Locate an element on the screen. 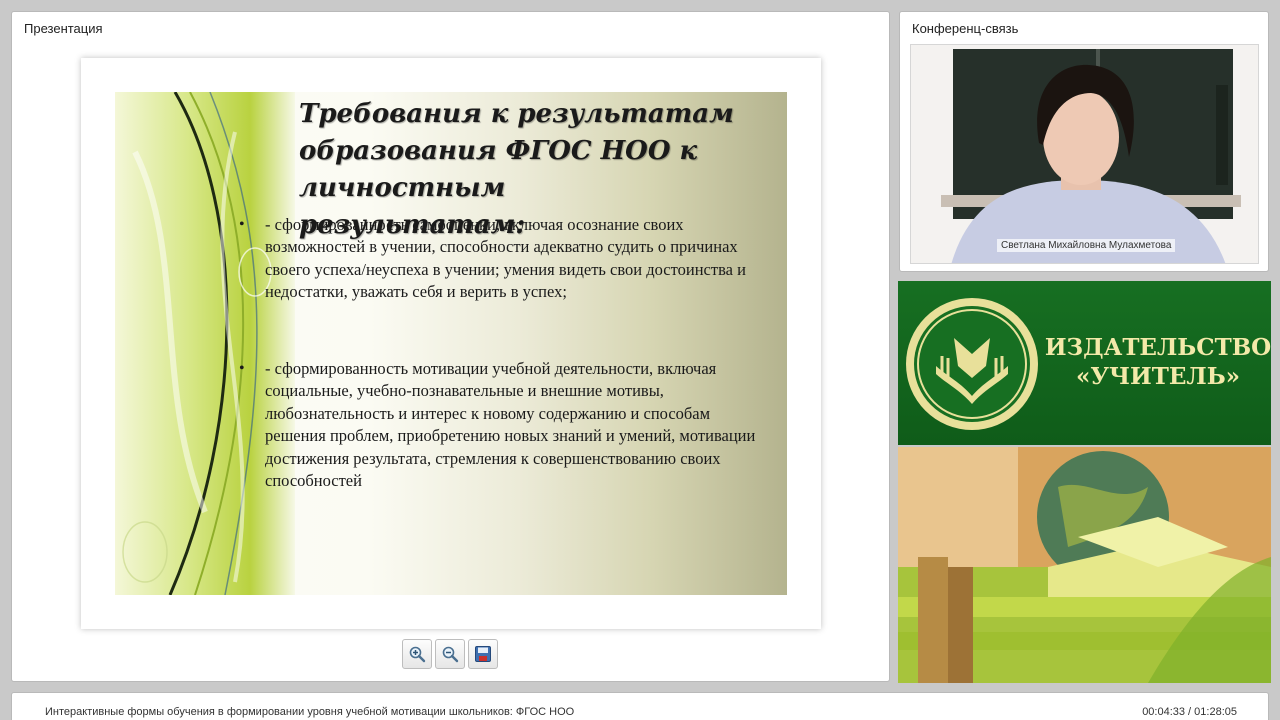 This screenshot has height=720, width=1280. ad-header: ИЗДАТЕЛЬСТВО «УЧИТЕЛЬ» is located at coordinates (1084, 363).